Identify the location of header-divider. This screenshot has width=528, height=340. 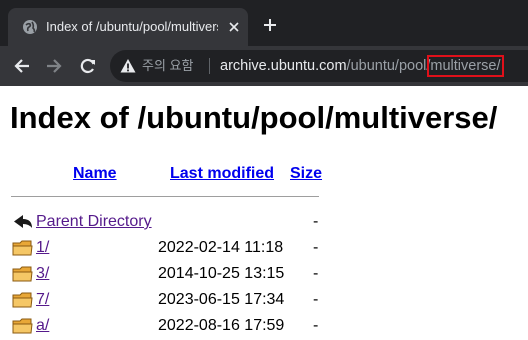
(165, 196).